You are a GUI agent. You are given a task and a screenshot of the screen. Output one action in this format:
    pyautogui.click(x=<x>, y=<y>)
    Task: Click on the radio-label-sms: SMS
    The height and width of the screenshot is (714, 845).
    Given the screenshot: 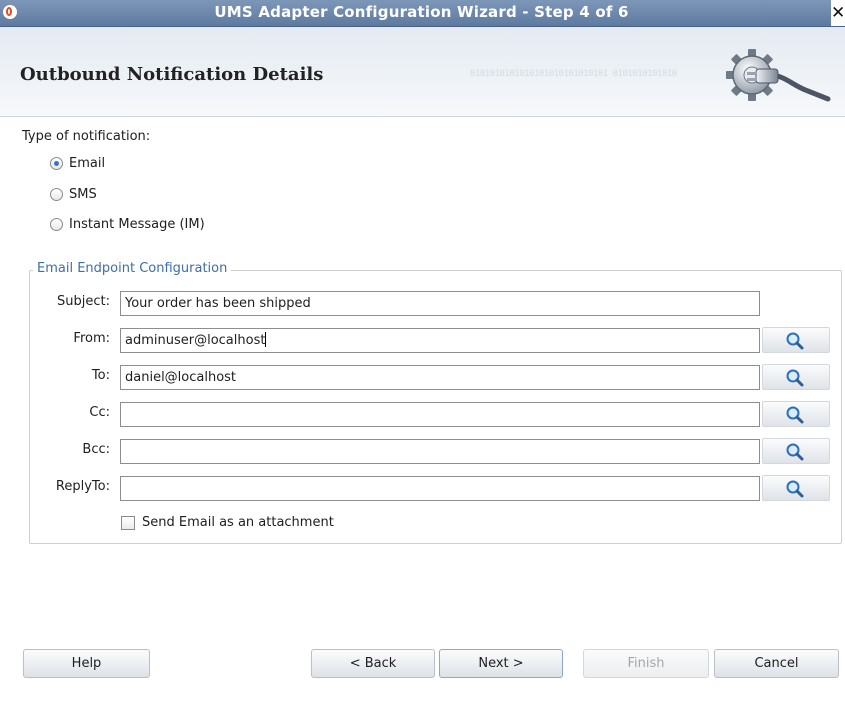 What is the action you would take?
    pyautogui.click(x=83, y=194)
    